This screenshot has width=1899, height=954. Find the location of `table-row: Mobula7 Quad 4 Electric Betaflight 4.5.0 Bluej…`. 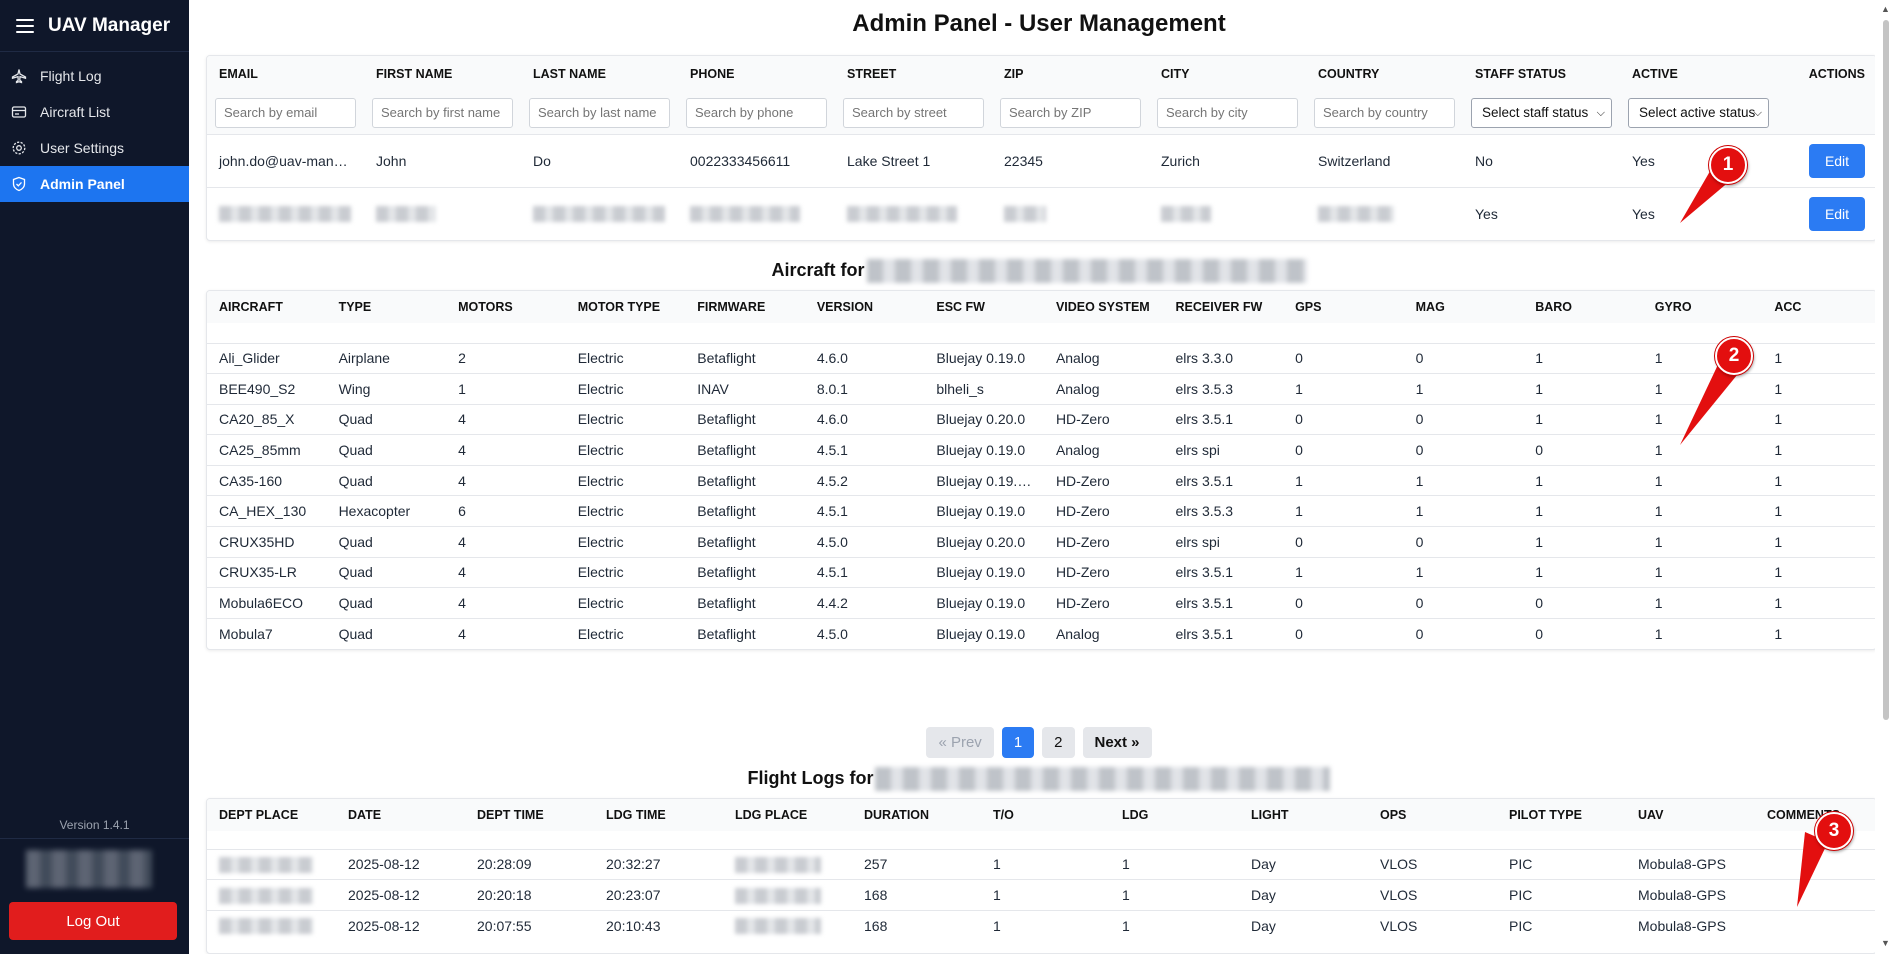

table-row: Mobula7 Quad 4 Electric Betaflight 4.5.0 Bluej… is located at coordinates (1041, 633).